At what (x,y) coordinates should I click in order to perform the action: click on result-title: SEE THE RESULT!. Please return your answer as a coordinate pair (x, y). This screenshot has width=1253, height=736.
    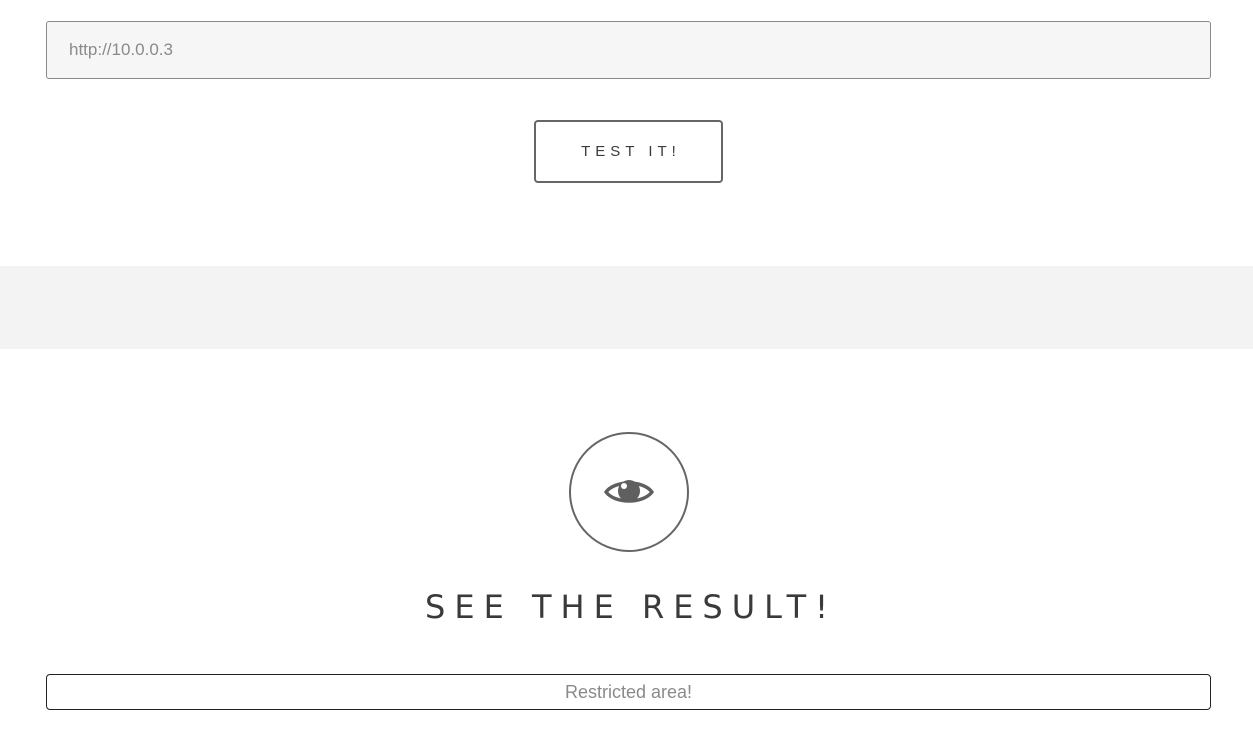
    Looking at the image, I should click on (631, 607).